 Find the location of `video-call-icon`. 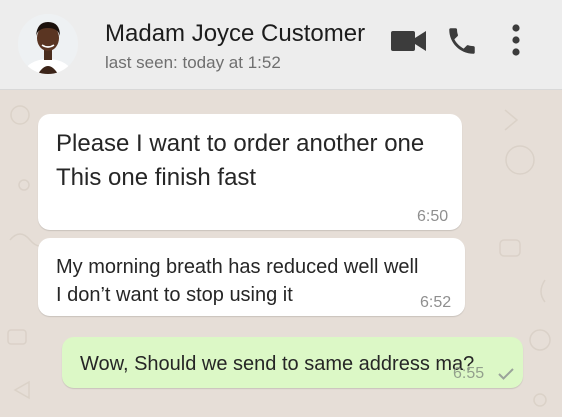

video-call-icon is located at coordinates (409, 41).